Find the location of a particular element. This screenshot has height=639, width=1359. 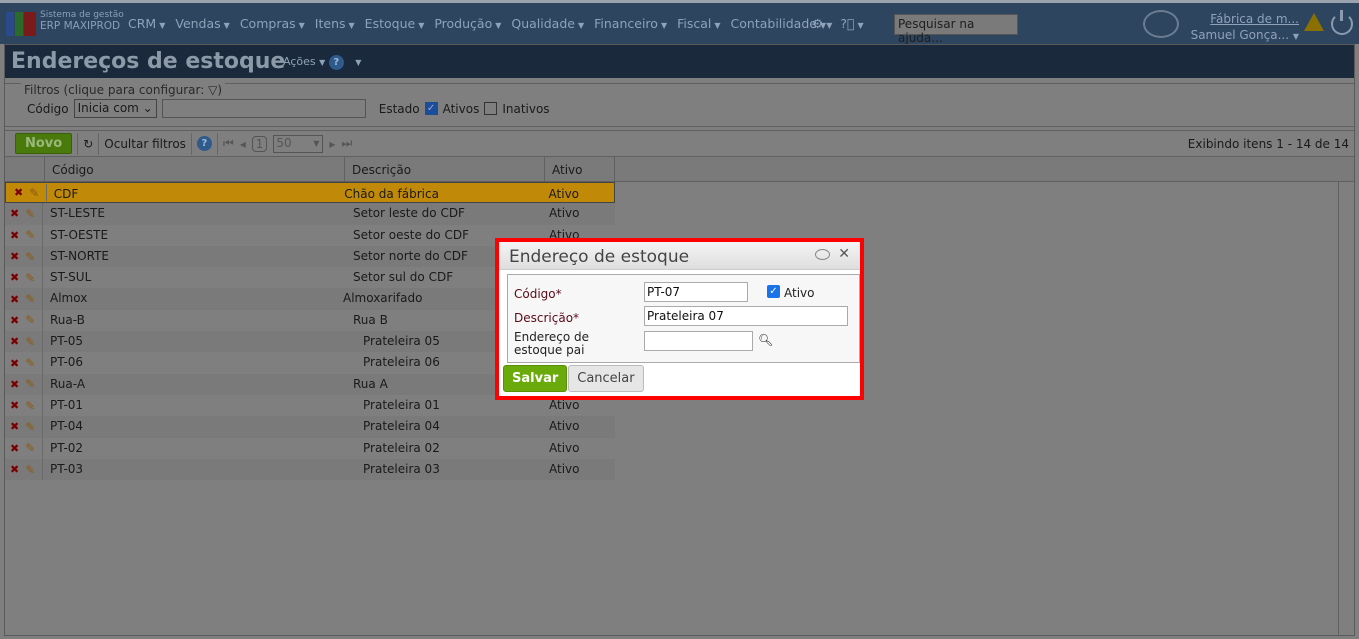

menu-item-label: Financeiro is located at coordinates (626, 23).